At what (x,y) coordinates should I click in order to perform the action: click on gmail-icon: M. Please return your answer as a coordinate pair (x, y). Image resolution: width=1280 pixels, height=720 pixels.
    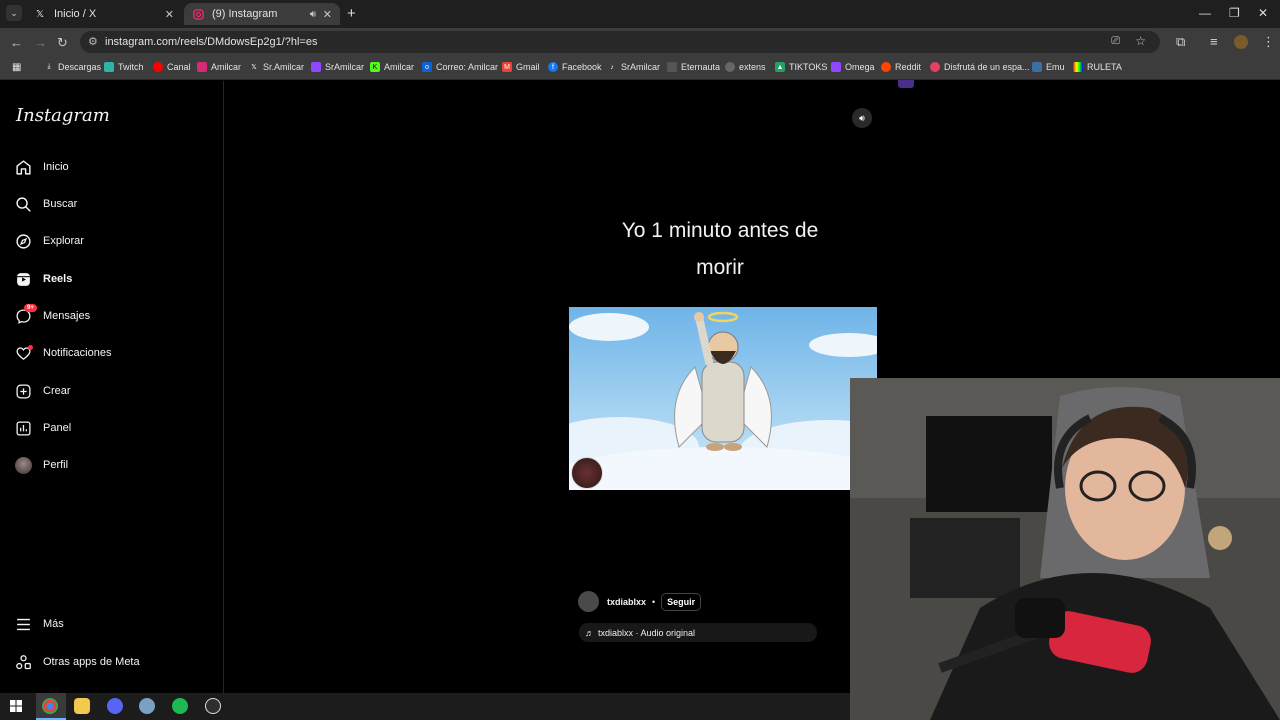
    Looking at the image, I should click on (507, 67).